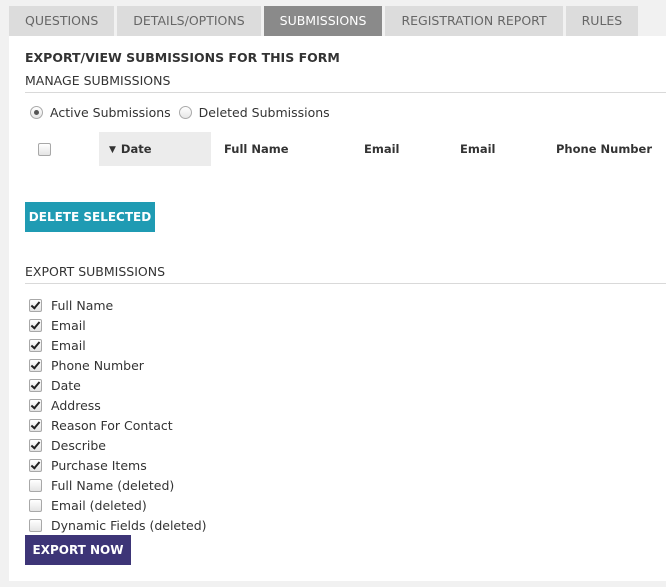 This screenshot has height=587, width=666. I want to click on manage-submissions-title: MANAGE SUBMISSIONS, so click(98, 80).